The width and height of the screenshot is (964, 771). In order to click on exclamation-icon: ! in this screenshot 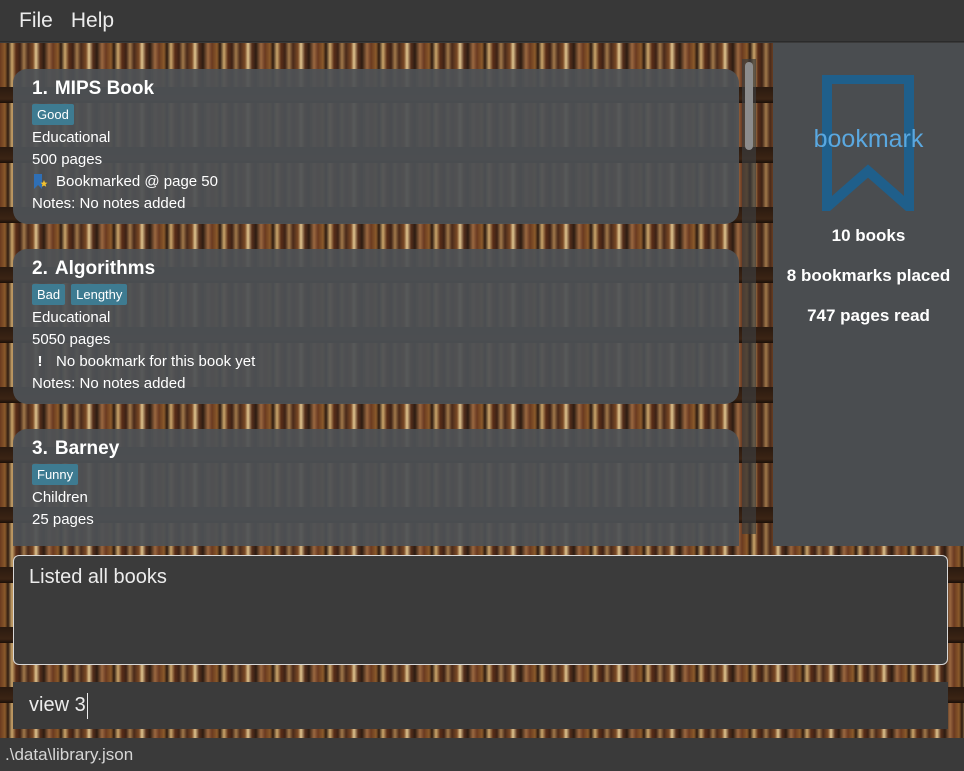, I will do `click(40, 361)`.